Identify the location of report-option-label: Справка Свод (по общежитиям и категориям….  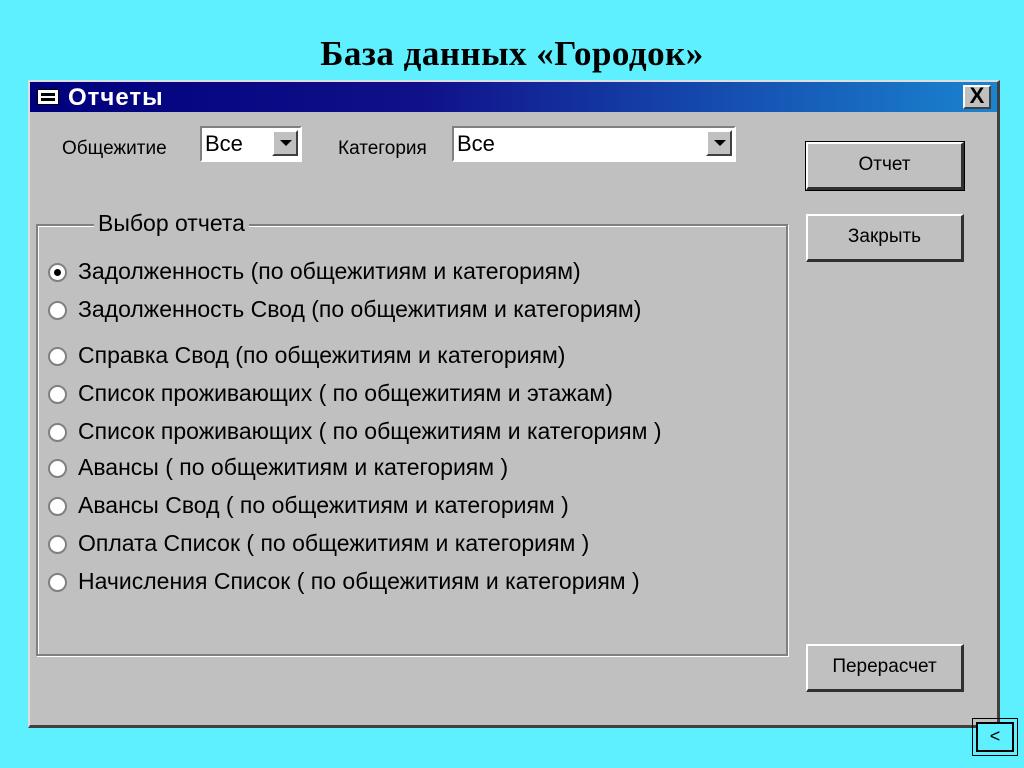
(322, 355).